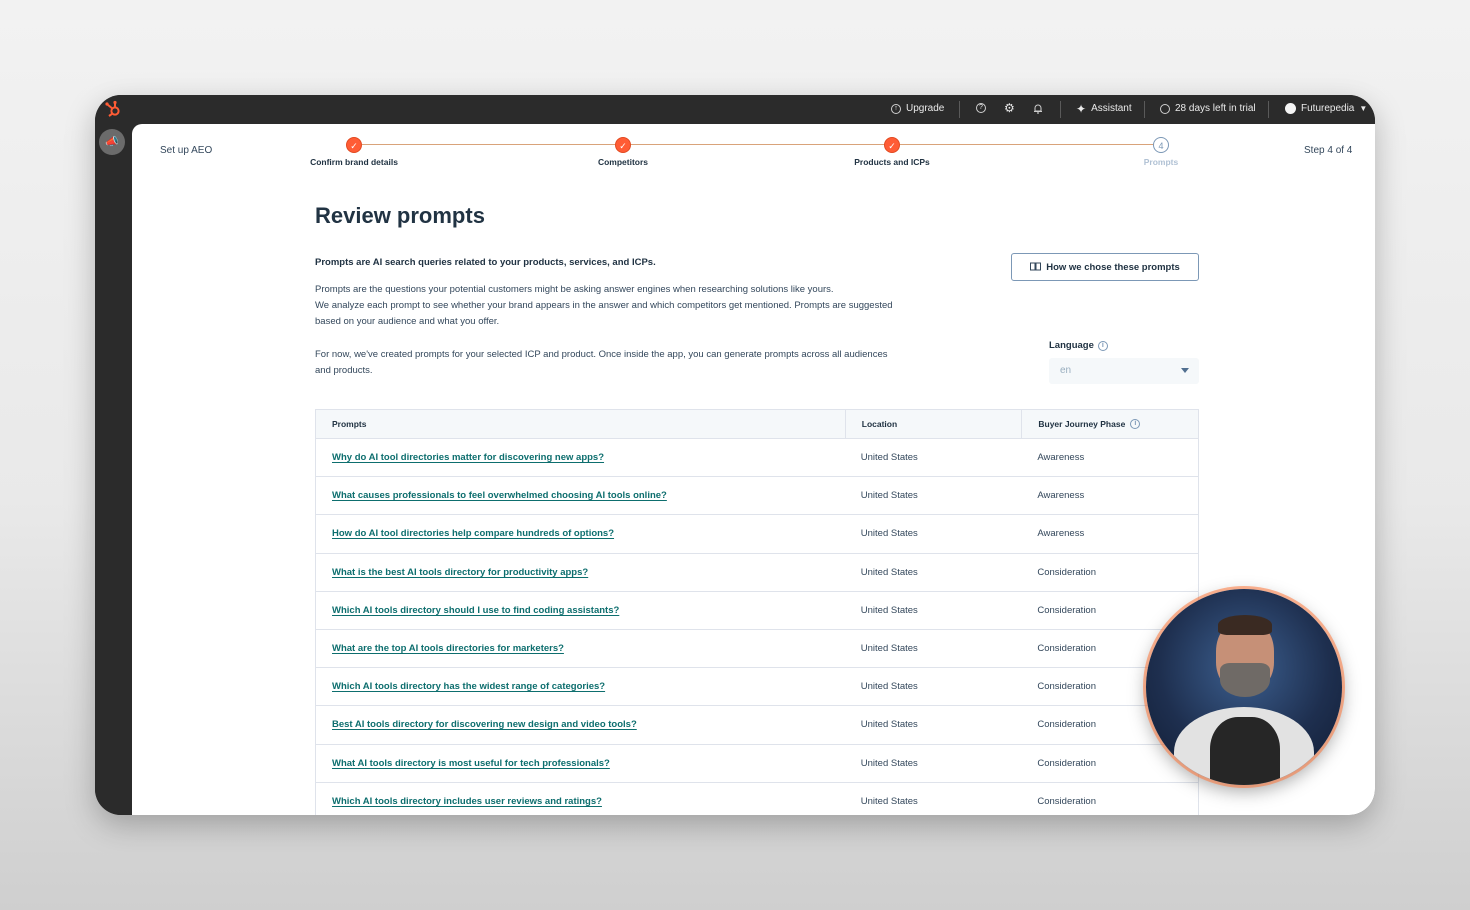 The height and width of the screenshot is (910, 1470). I want to click on step-4-current-icon: 4, so click(1161, 145).